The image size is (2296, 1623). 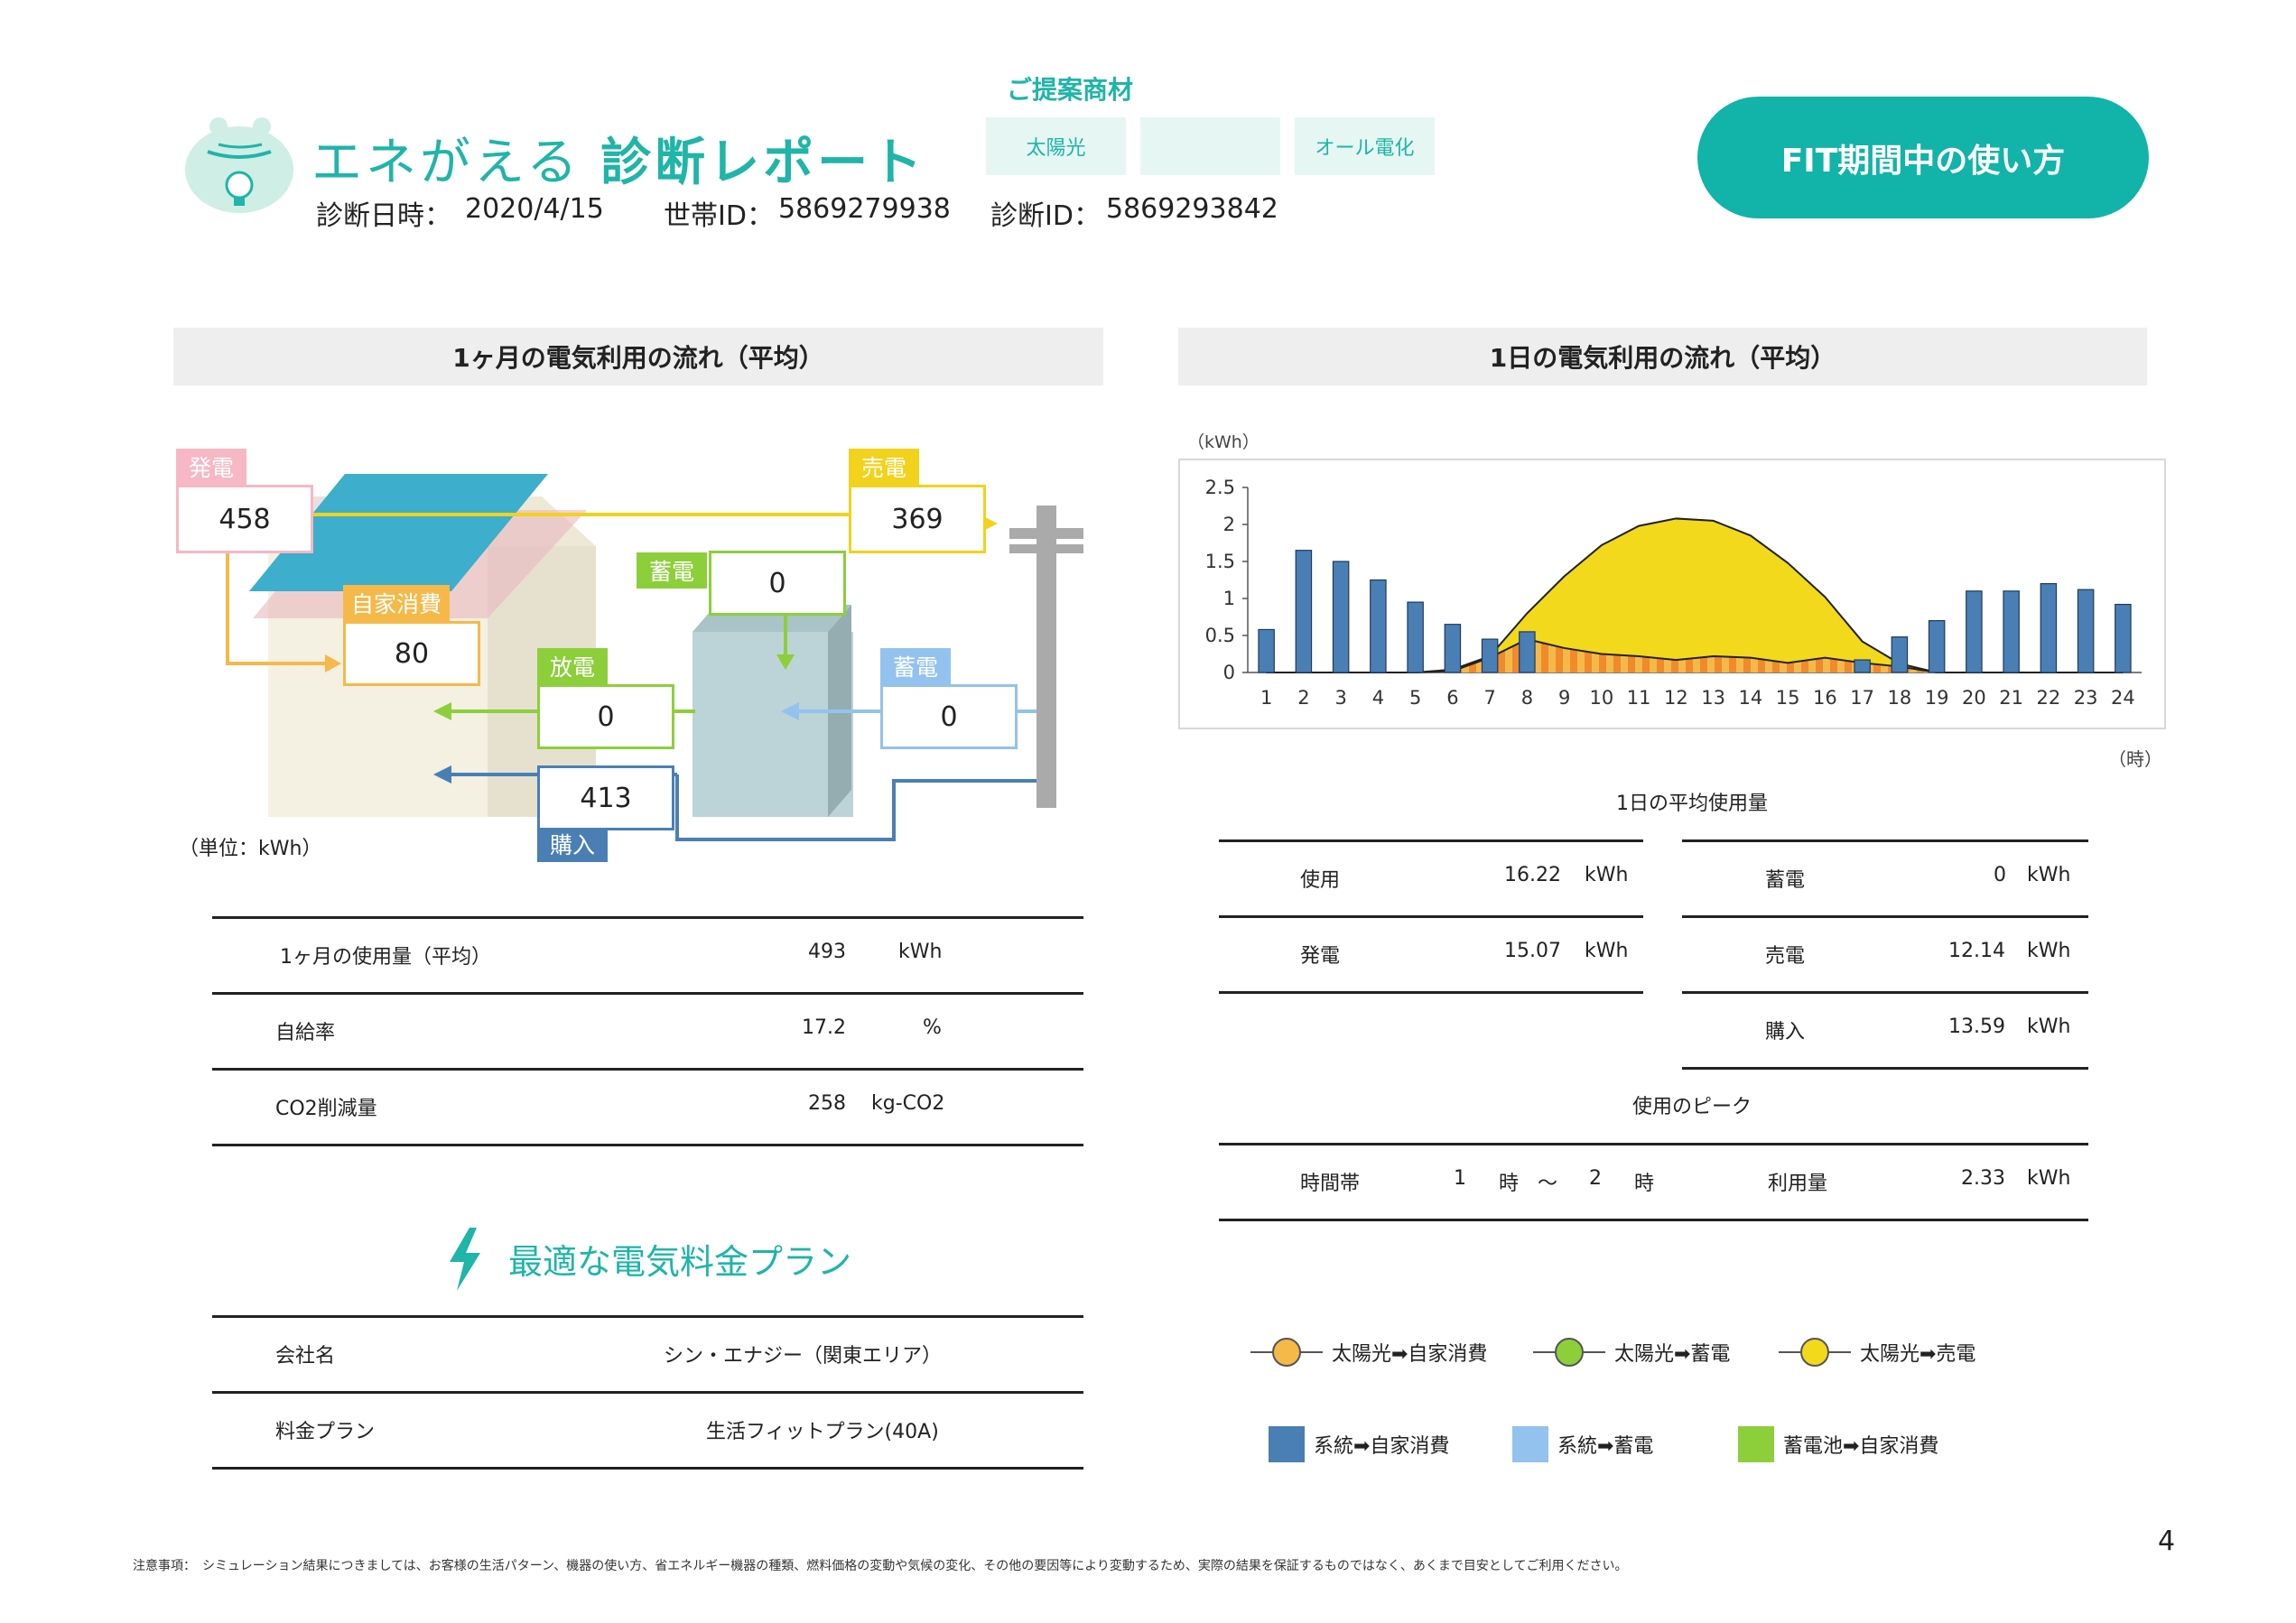 What do you see at coordinates (305, 1033) in the screenshot?
I see `self-sufficiency-label: 自給率` at bounding box center [305, 1033].